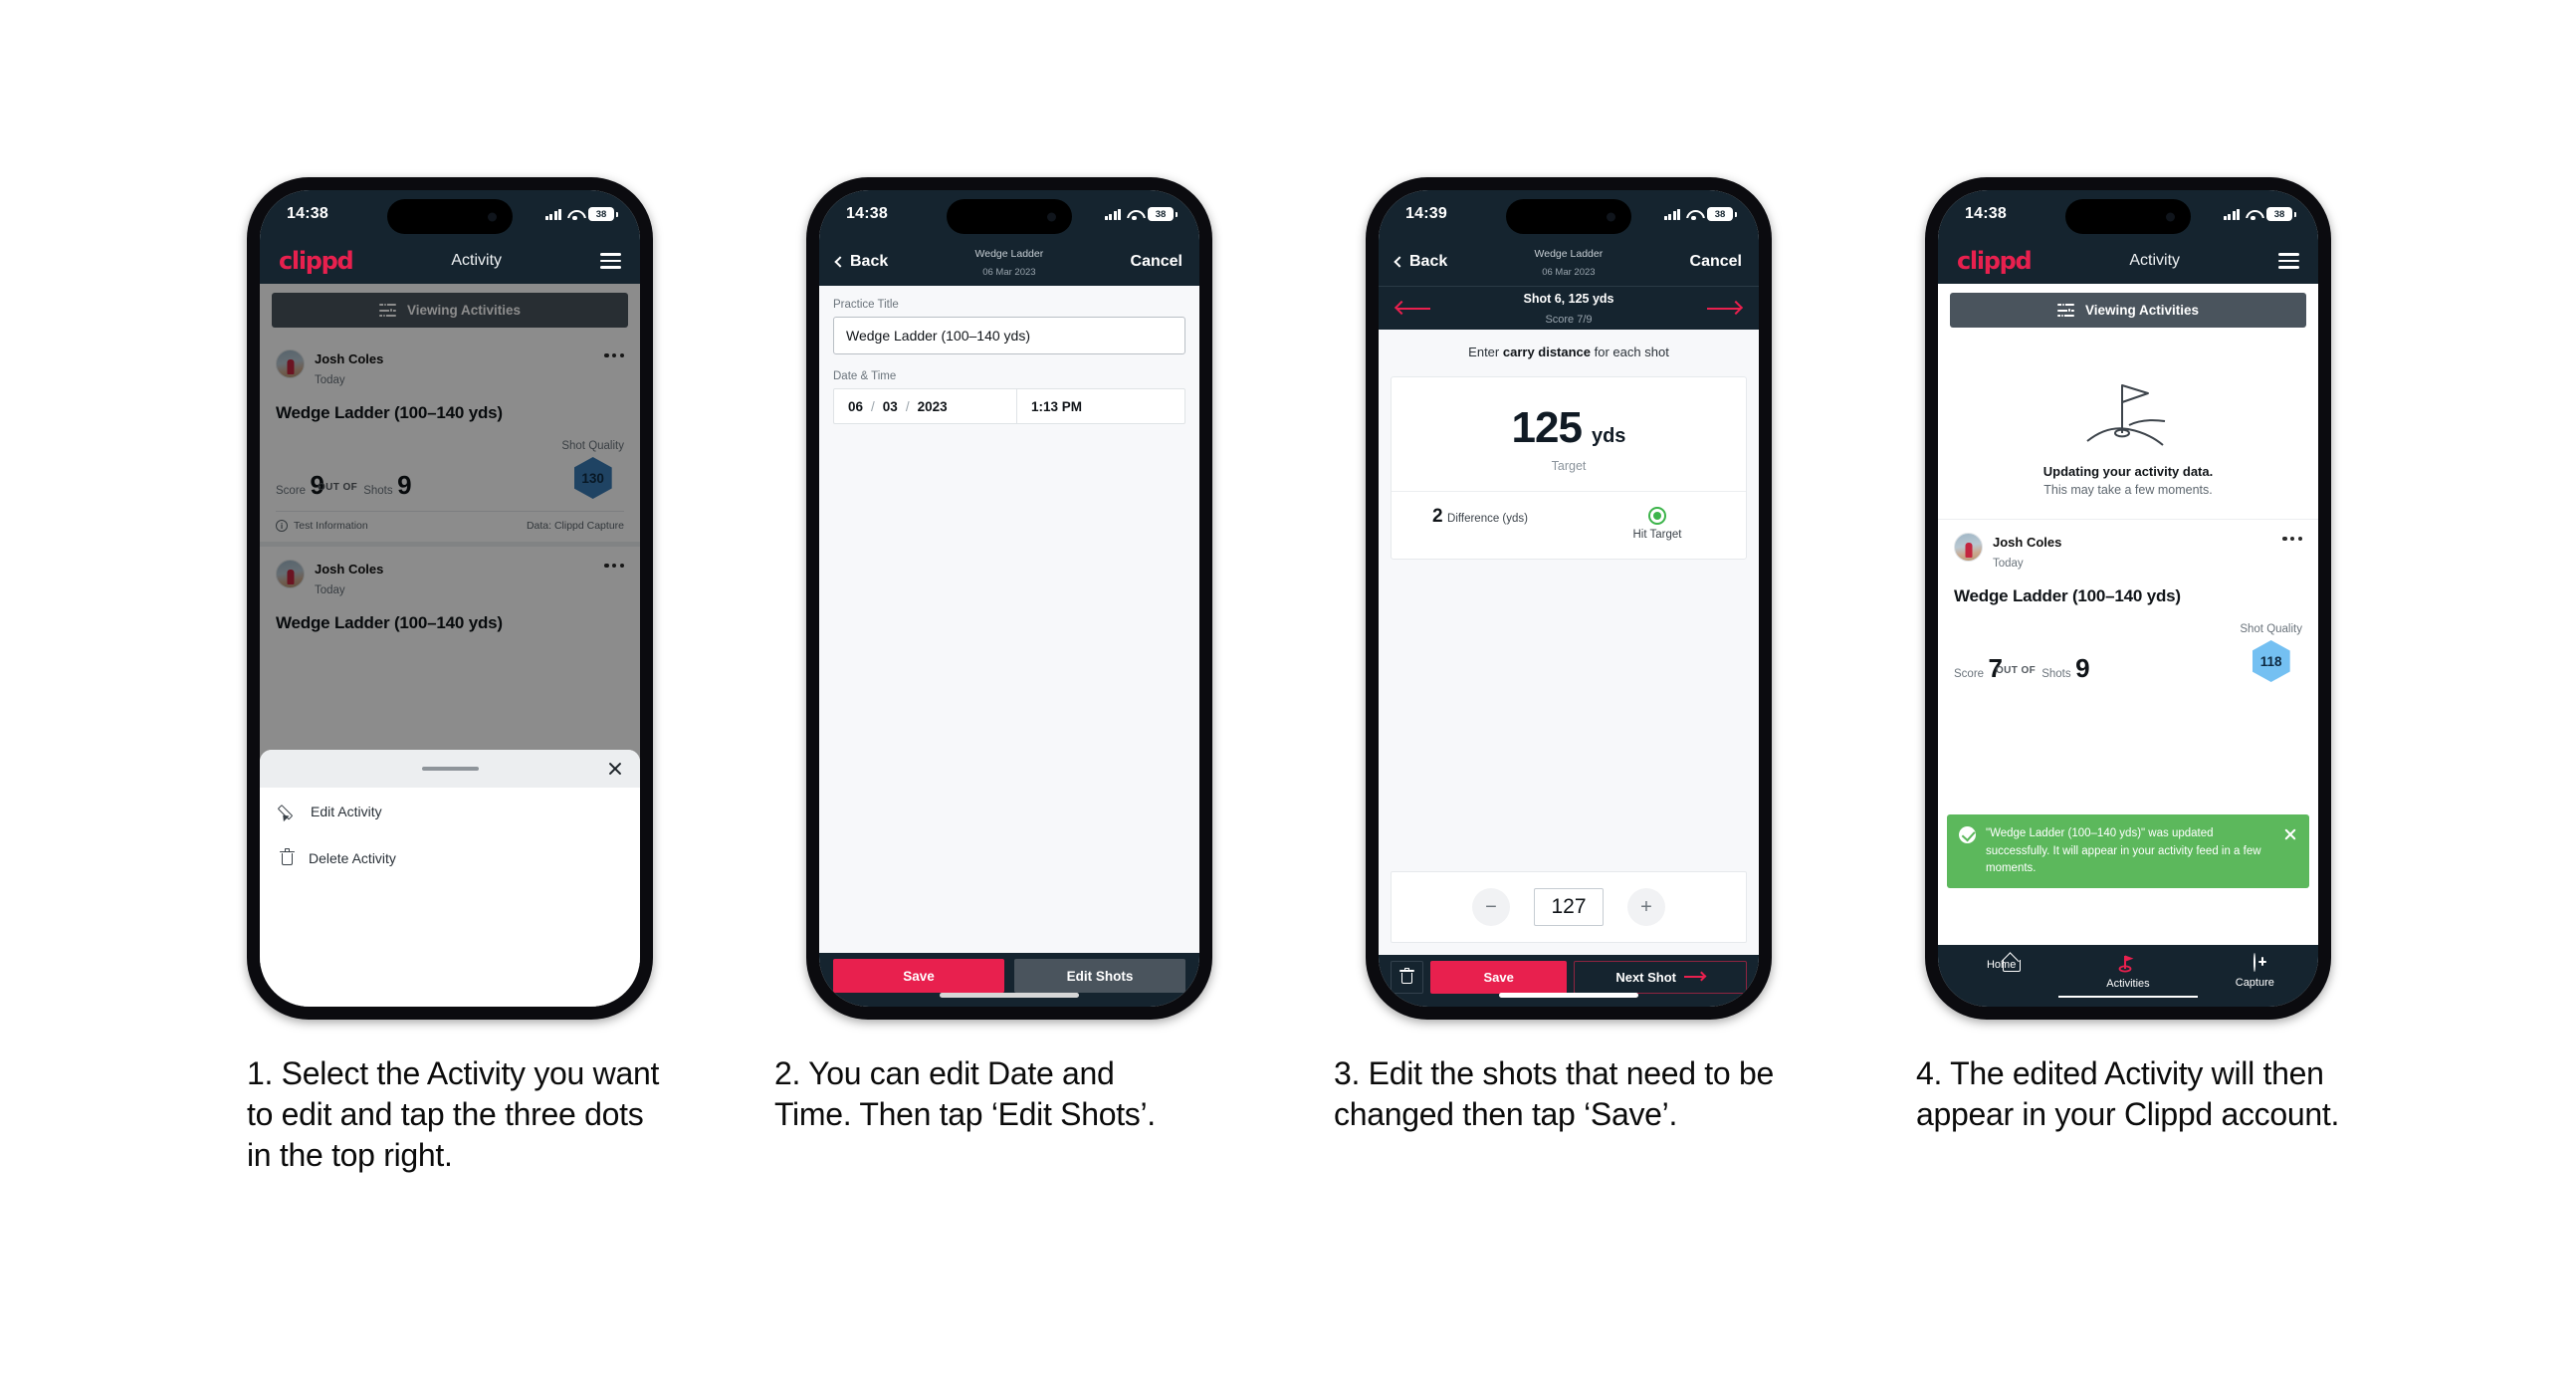 The image size is (2576, 1386). What do you see at coordinates (1487, 519) in the screenshot?
I see `difference-label: Difference (yds)` at bounding box center [1487, 519].